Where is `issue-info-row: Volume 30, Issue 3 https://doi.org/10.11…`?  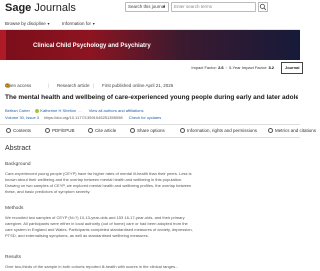 issue-info-row: Volume 30, Issue 3 https://doi.org/10.11… is located at coordinates (83, 117).